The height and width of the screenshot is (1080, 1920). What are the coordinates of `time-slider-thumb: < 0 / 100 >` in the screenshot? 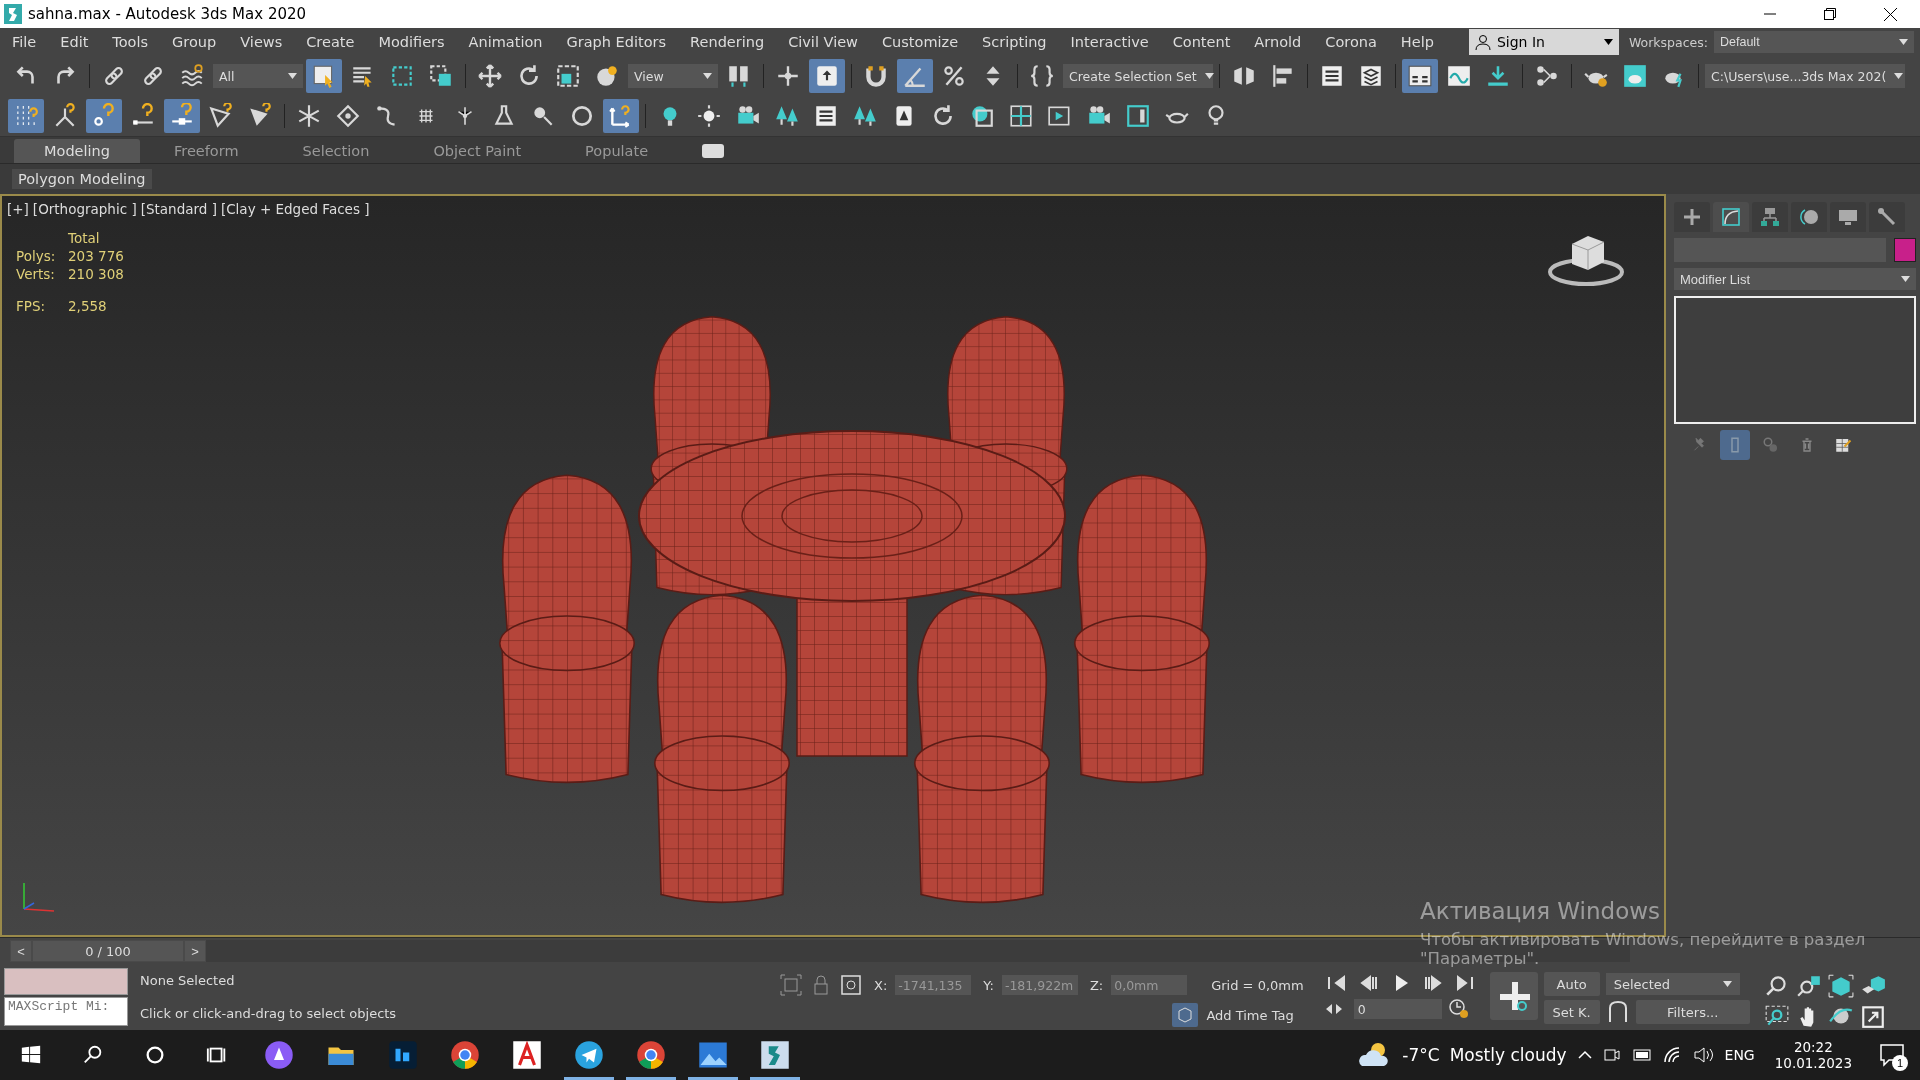 It's located at (108, 951).